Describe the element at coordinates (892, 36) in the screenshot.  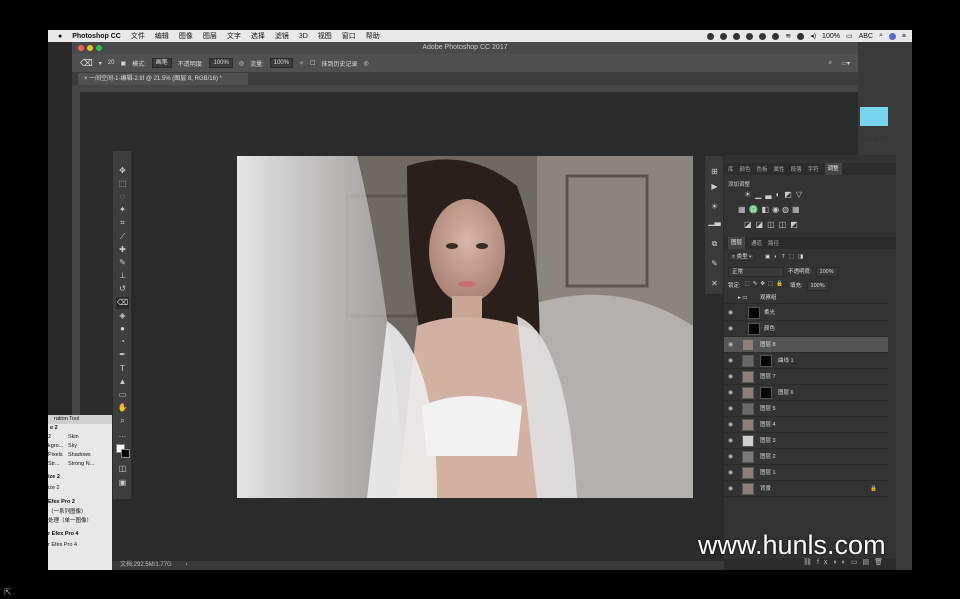
I see `siri-icon` at that location.